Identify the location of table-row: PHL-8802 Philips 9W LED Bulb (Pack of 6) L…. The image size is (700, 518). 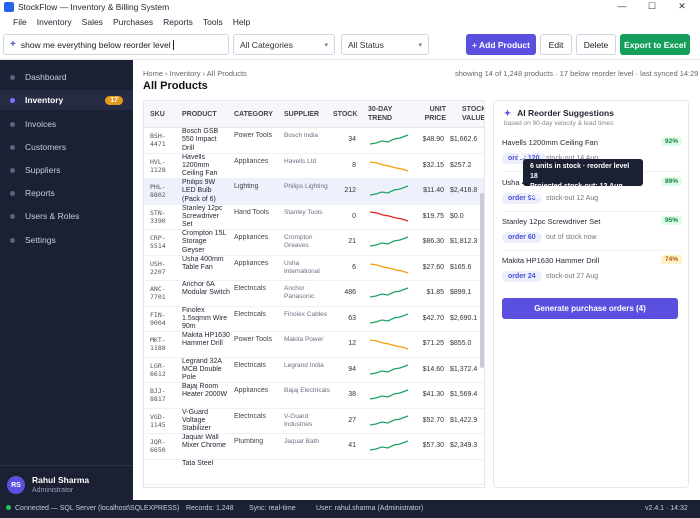
(314, 192).